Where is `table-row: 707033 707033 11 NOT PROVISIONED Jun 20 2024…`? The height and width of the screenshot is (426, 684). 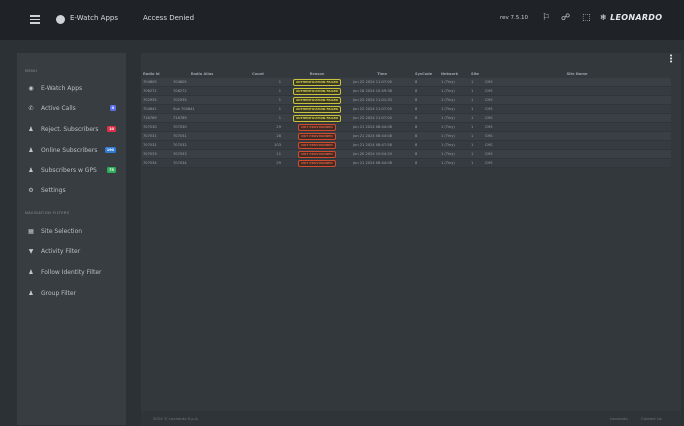 table-row: 707033 707033 11 NOT PROVISIONED Jun 20 2024… is located at coordinates (406, 154).